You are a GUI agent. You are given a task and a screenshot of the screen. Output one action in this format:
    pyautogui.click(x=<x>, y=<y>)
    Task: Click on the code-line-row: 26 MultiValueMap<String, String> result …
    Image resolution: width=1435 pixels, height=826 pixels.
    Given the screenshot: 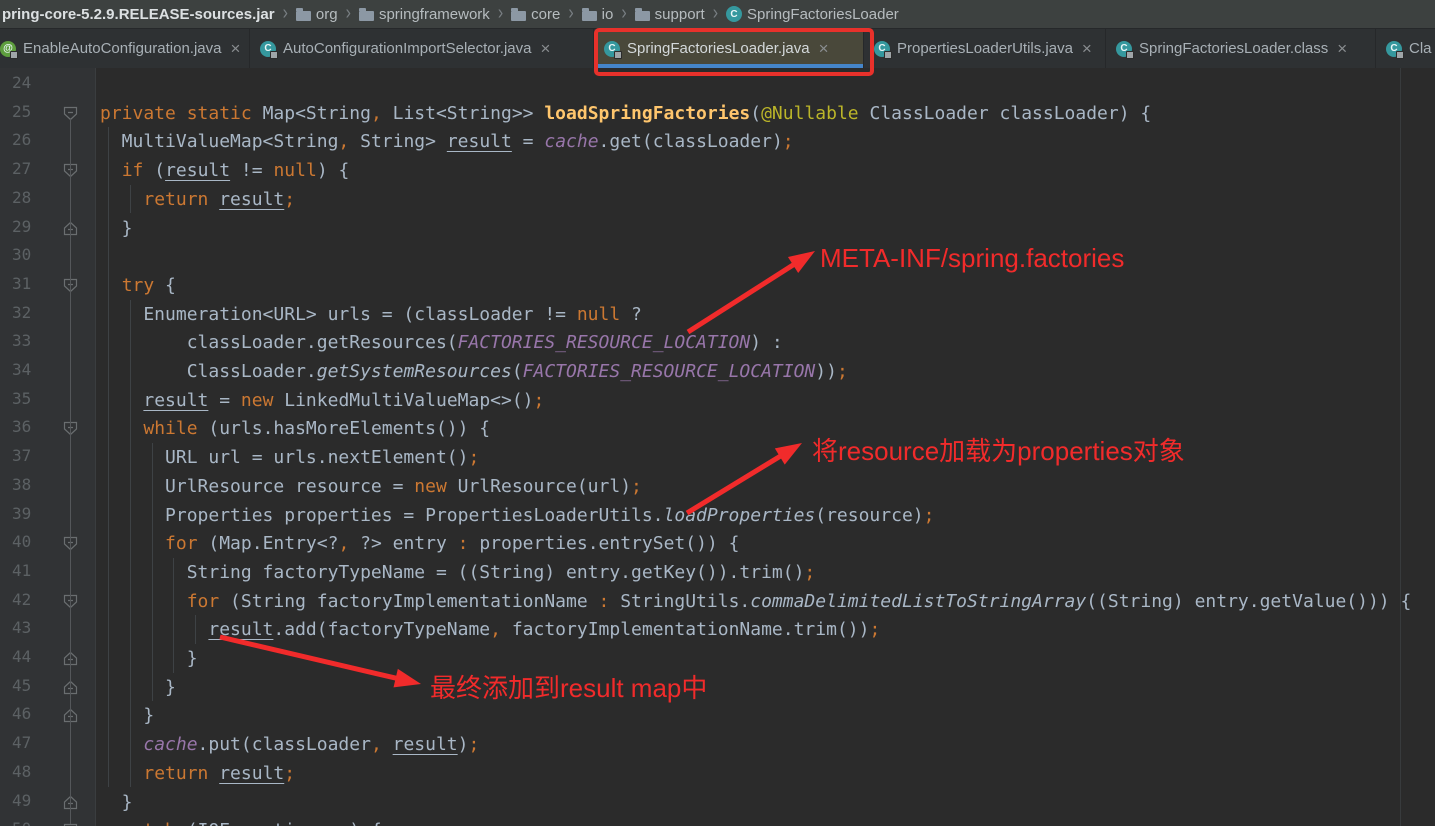 What is the action you would take?
    pyautogui.click(x=717, y=141)
    